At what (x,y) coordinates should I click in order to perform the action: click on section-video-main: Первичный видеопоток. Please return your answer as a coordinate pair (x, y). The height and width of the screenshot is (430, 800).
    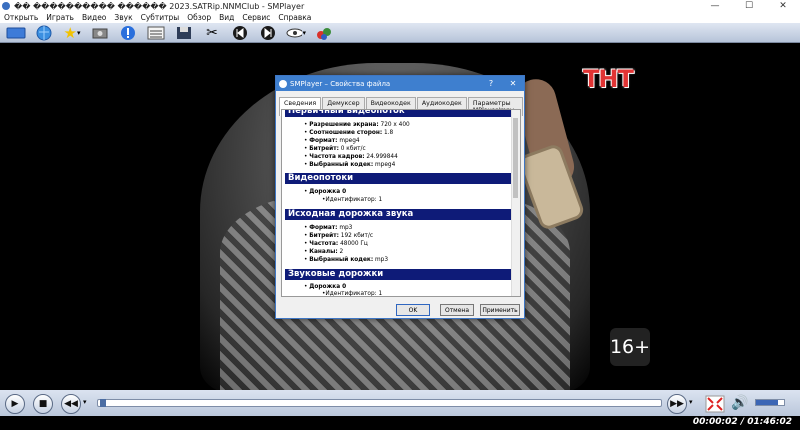
    Looking at the image, I should click on (398, 113).